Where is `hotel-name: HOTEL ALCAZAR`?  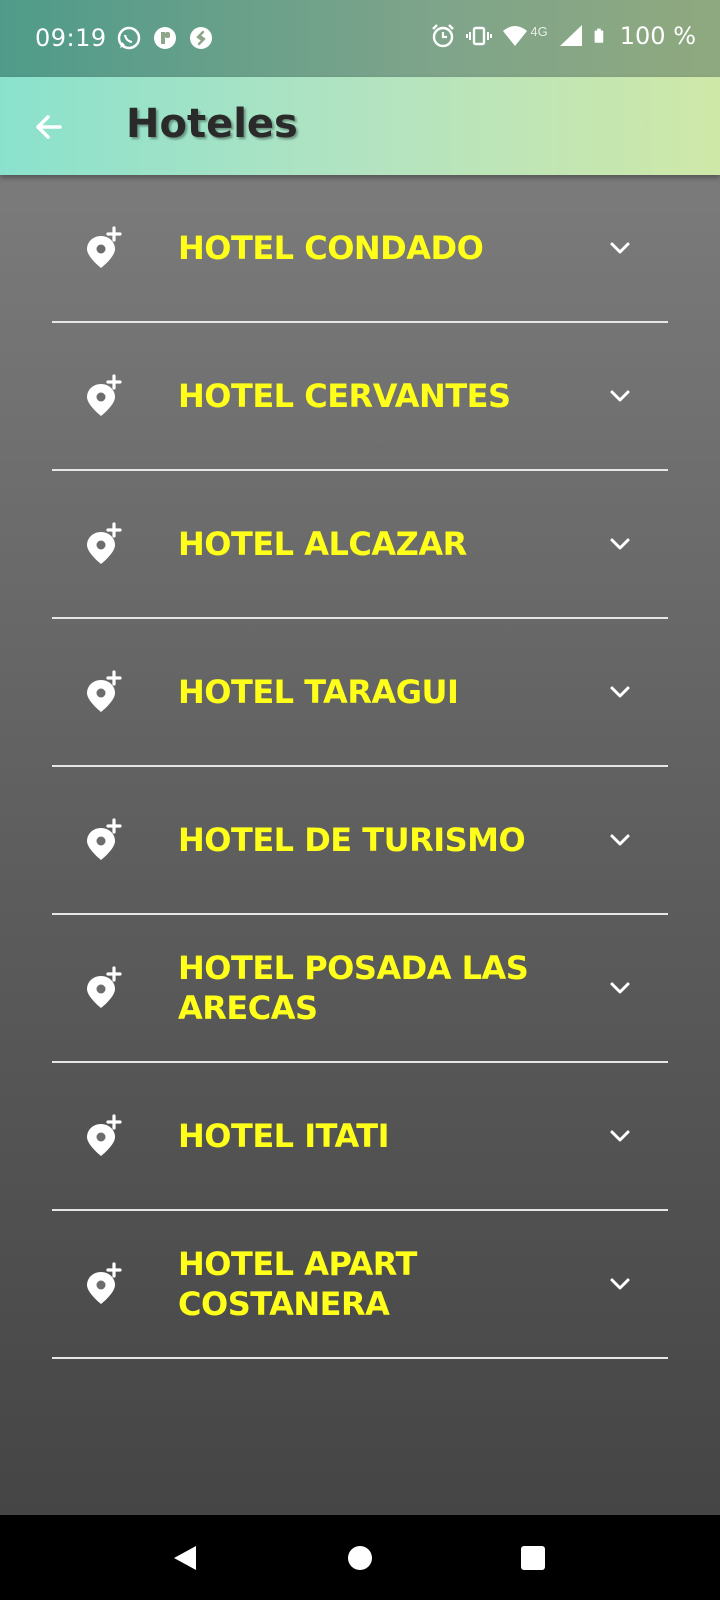
hotel-name: HOTEL ALCAZAR is located at coordinates (322, 544).